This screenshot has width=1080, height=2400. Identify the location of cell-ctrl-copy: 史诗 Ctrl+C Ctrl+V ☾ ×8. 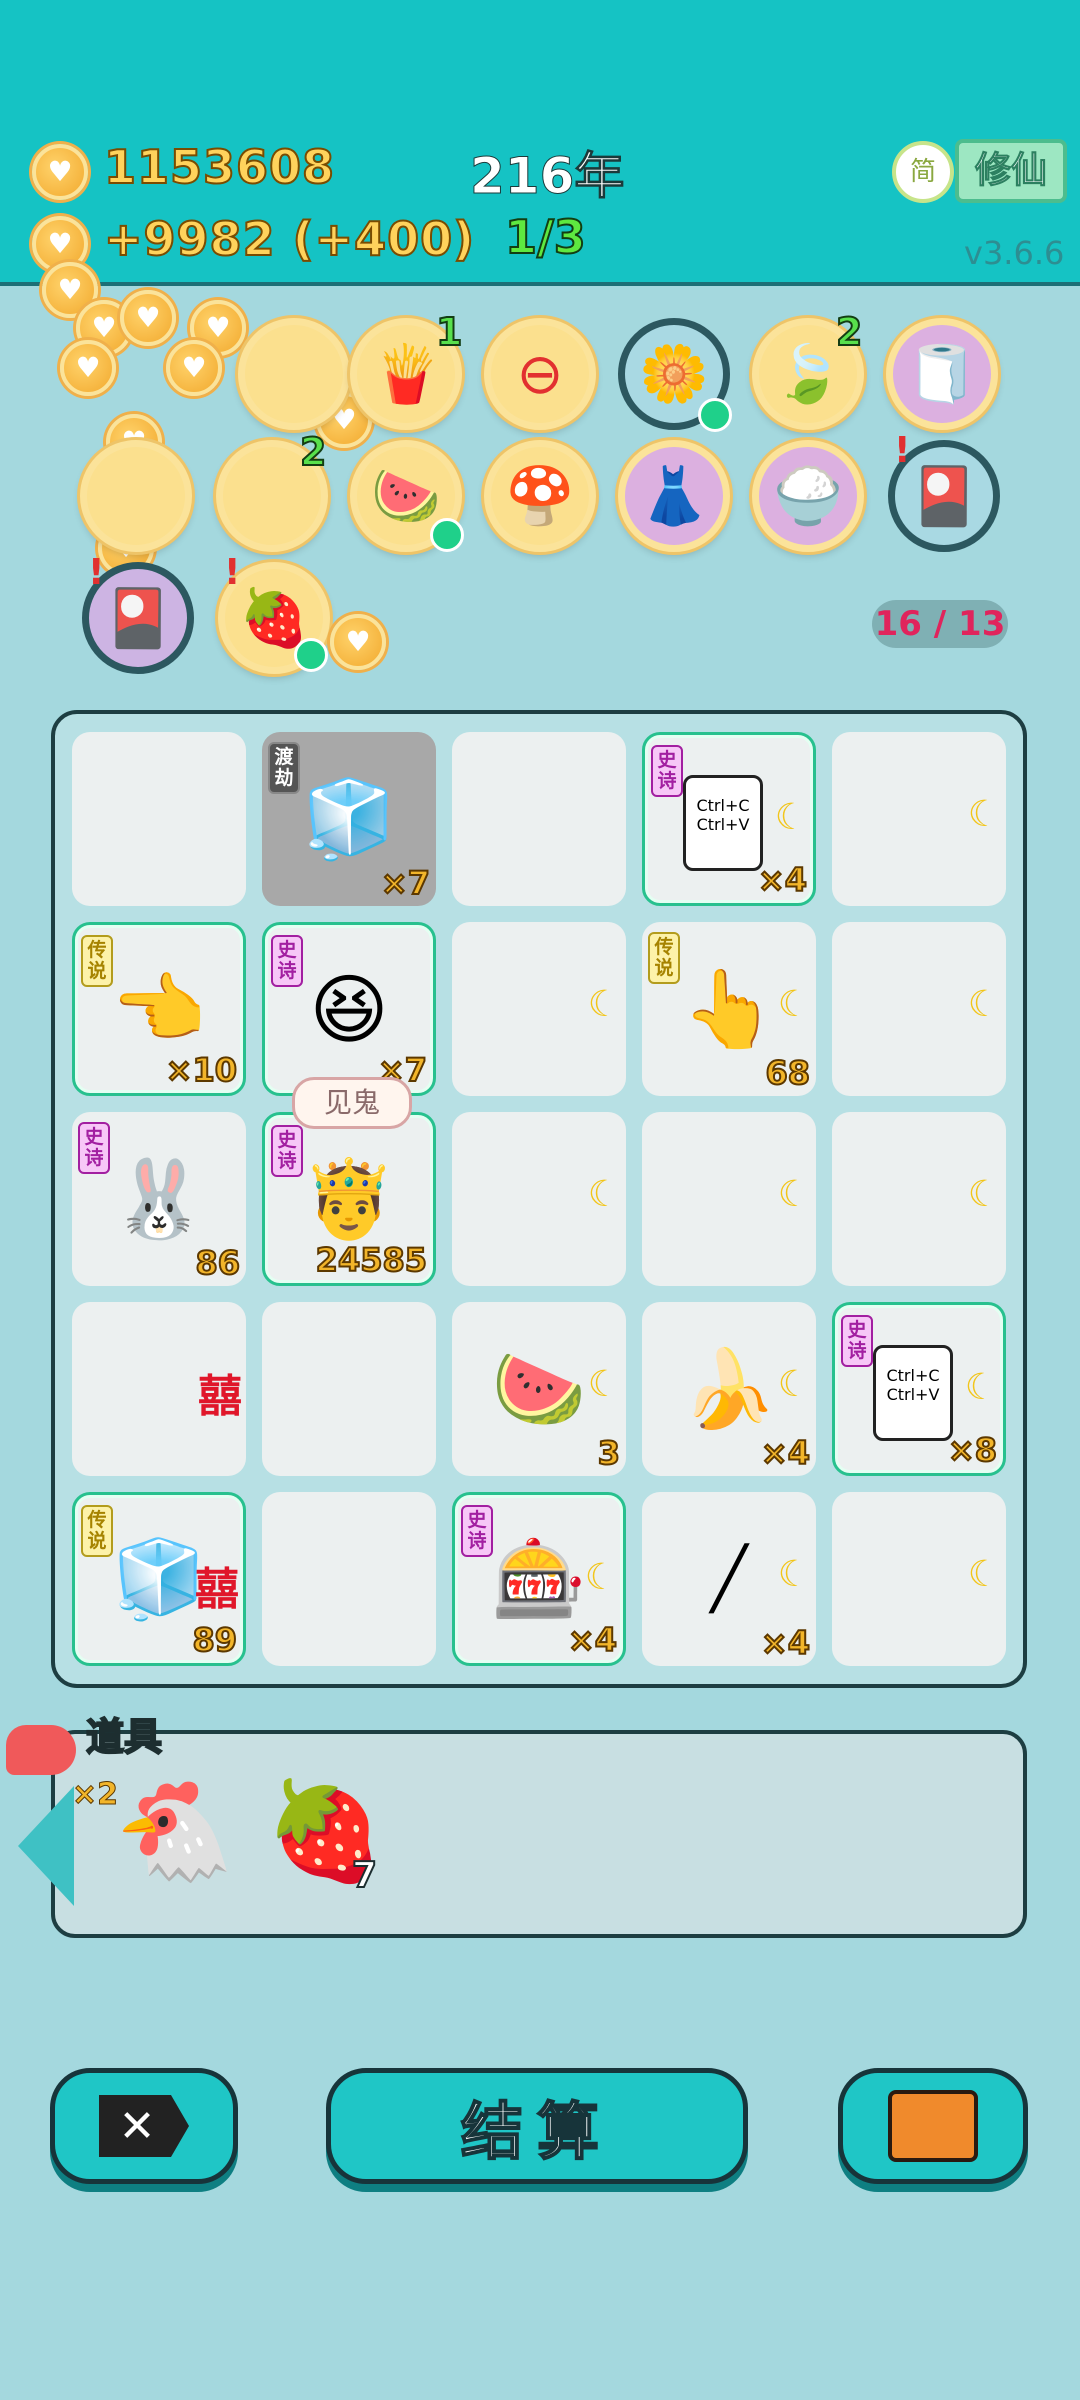
(919, 1389).